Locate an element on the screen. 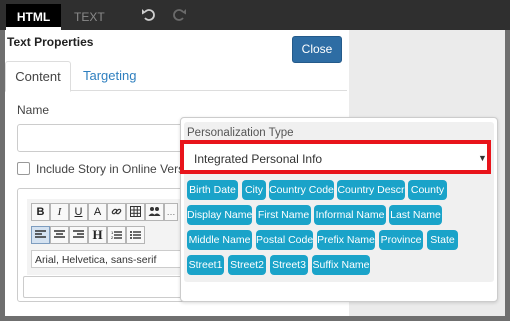 The image size is (510, 321). link-icon is located at coordinates (116, 211).